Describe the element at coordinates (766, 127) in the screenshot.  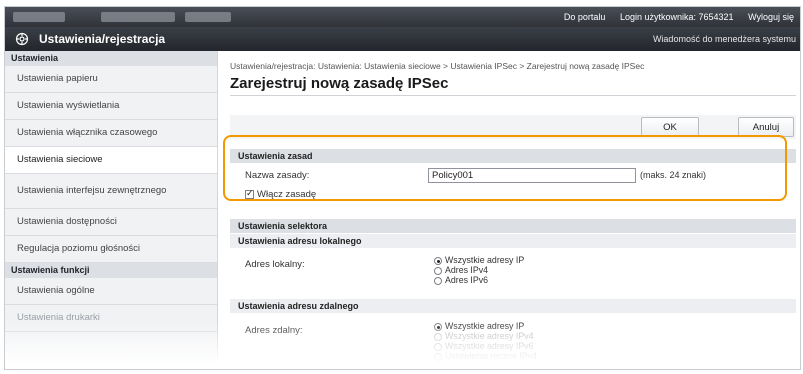
I see `cancel-button: Anuluj` at that location.